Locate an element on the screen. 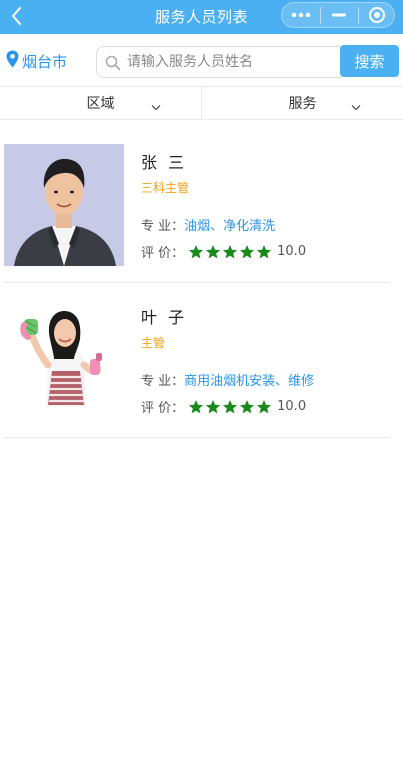 Image resolution: width=403 pixels, height=769 pixels. search-button: 搜索 is located at coordinates (369, 61).